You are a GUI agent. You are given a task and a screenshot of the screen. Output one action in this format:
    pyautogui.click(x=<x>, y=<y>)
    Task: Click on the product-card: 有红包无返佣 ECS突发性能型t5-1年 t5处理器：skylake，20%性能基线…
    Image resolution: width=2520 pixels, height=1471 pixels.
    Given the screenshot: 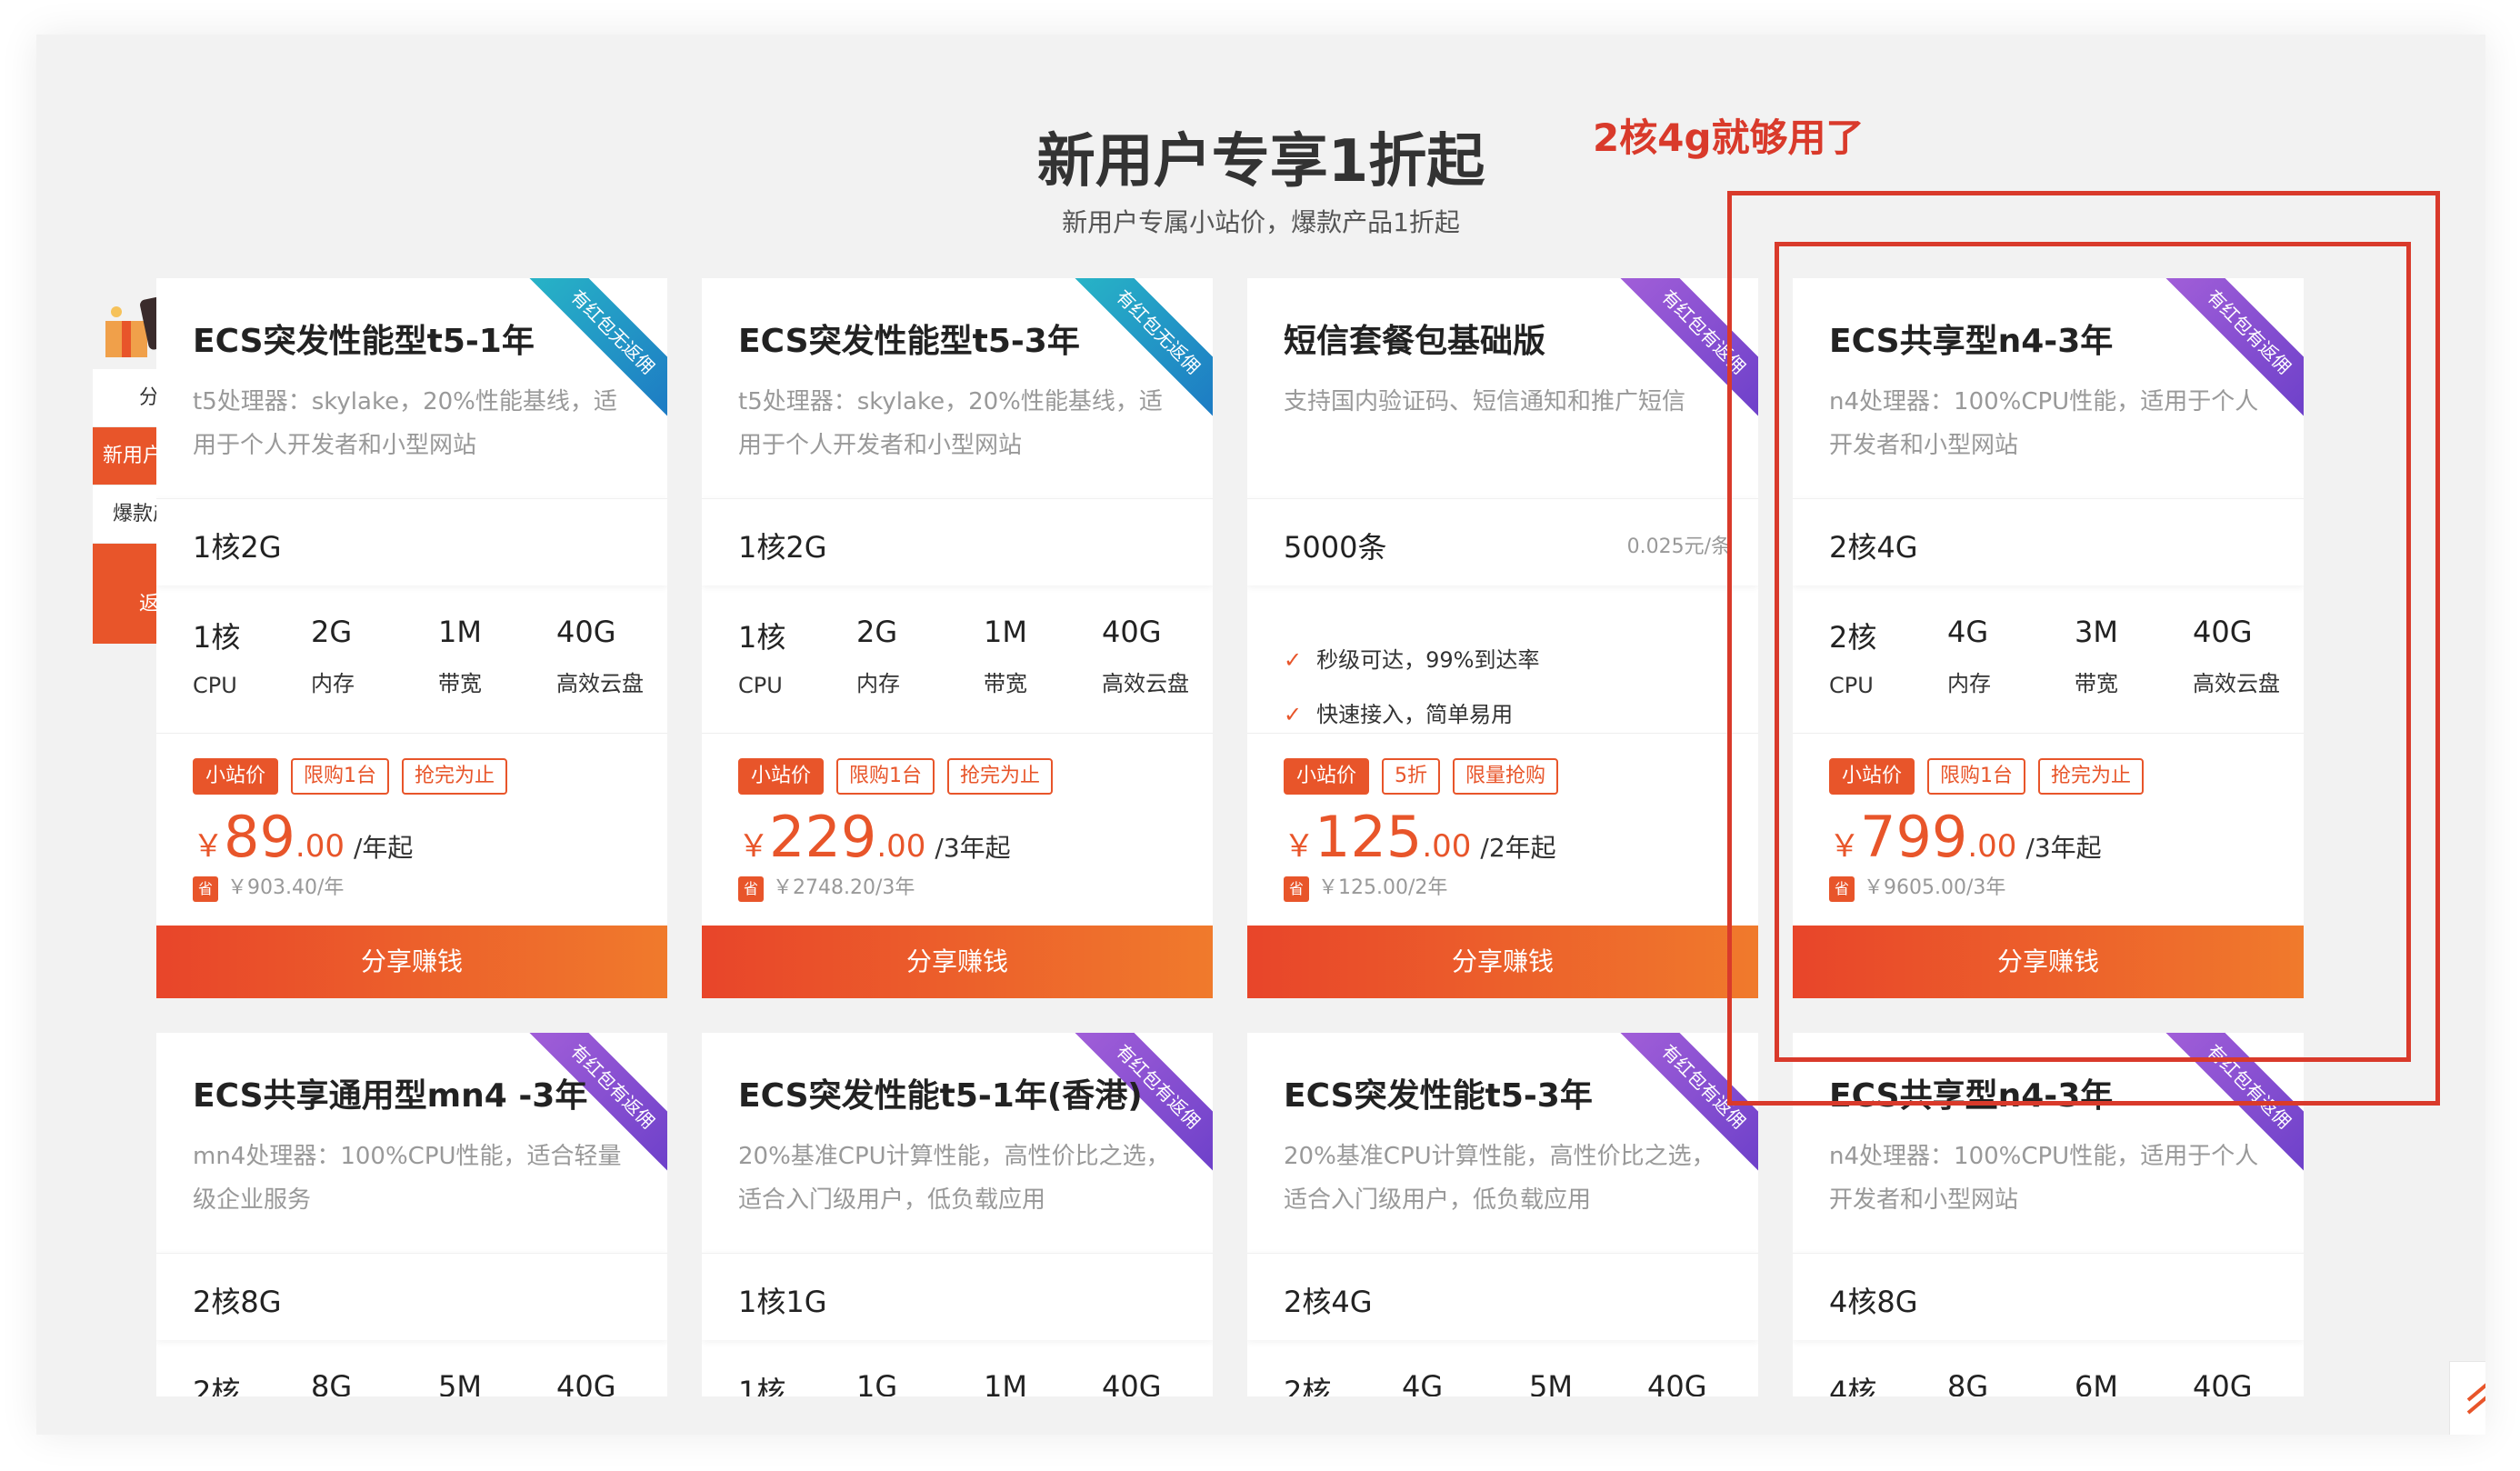 What is the action you would take?
    pyautogui.click(x=411, y=638)
    